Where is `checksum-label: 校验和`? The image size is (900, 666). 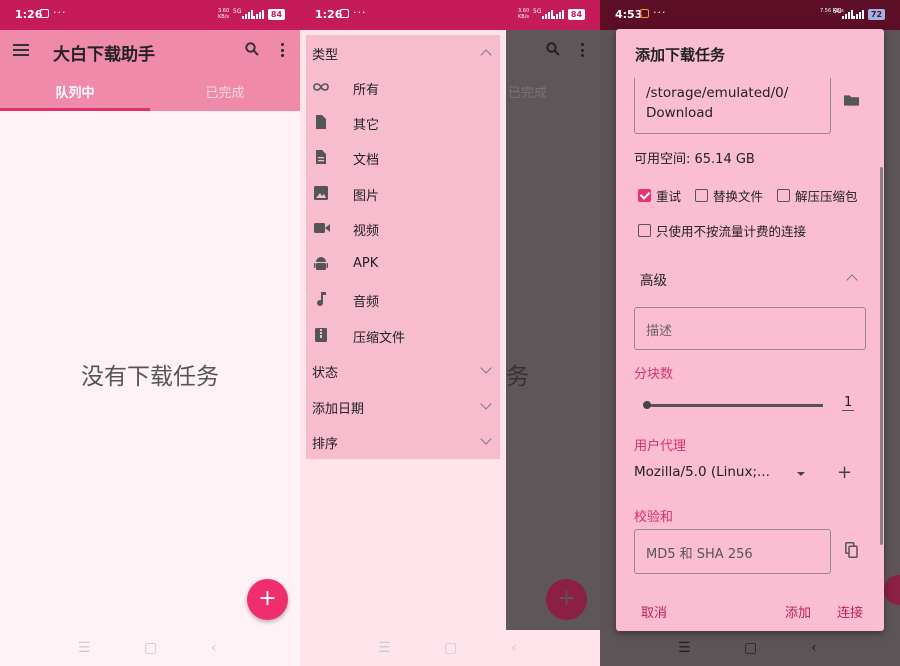 checksum-label: 校验和 is located at coordinates (654, 517).